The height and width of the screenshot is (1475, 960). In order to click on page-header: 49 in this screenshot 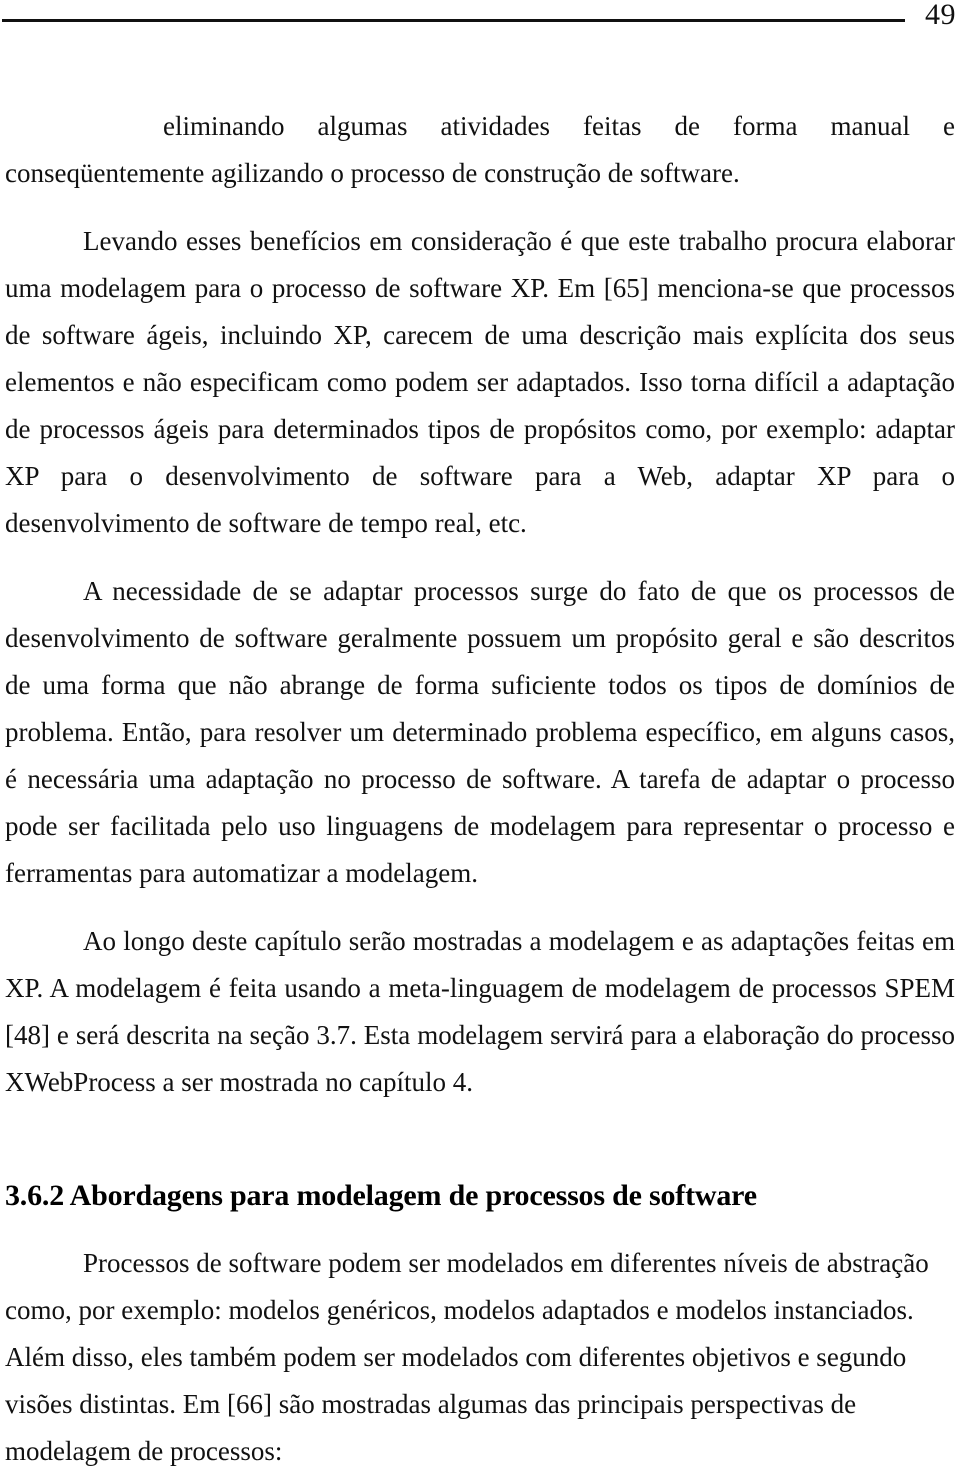, I will do `click(480, 18)`.